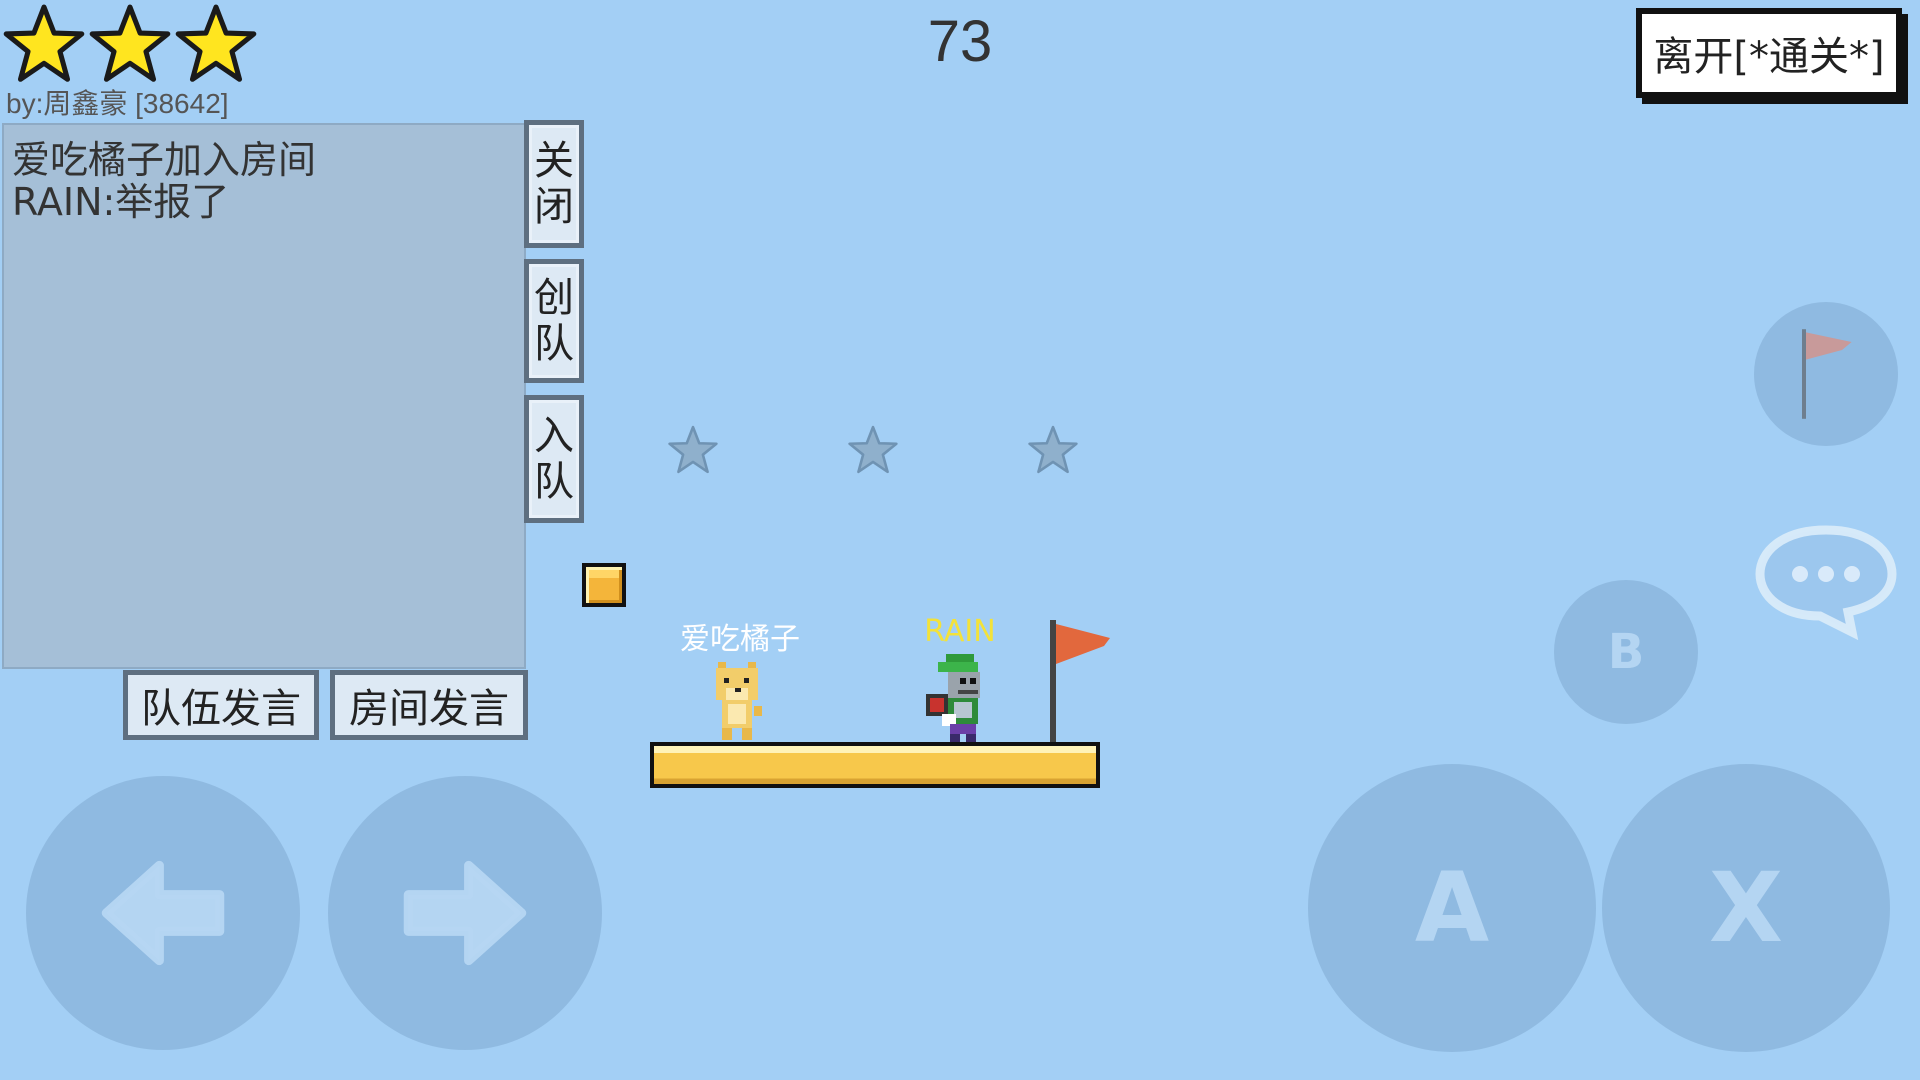  What do you see at coordinates (554, 436) in the screenshot?
I see `join-team-label-1: 入` at bounding box center [554, 436].